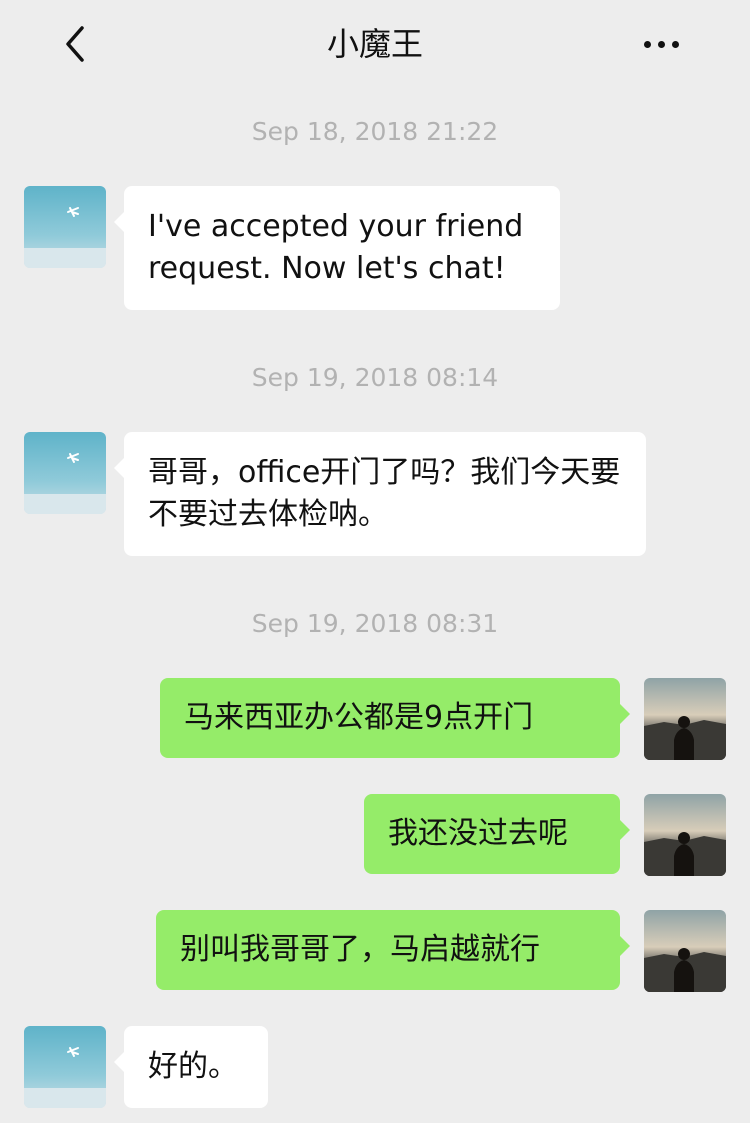 The height and width of the screenshot is (1123, 750). What do you see at coordinates (375, 377) in the screenshot?
I see `timestamp: Sep 19, 2018 08:14` at bounding box center [375, 377].